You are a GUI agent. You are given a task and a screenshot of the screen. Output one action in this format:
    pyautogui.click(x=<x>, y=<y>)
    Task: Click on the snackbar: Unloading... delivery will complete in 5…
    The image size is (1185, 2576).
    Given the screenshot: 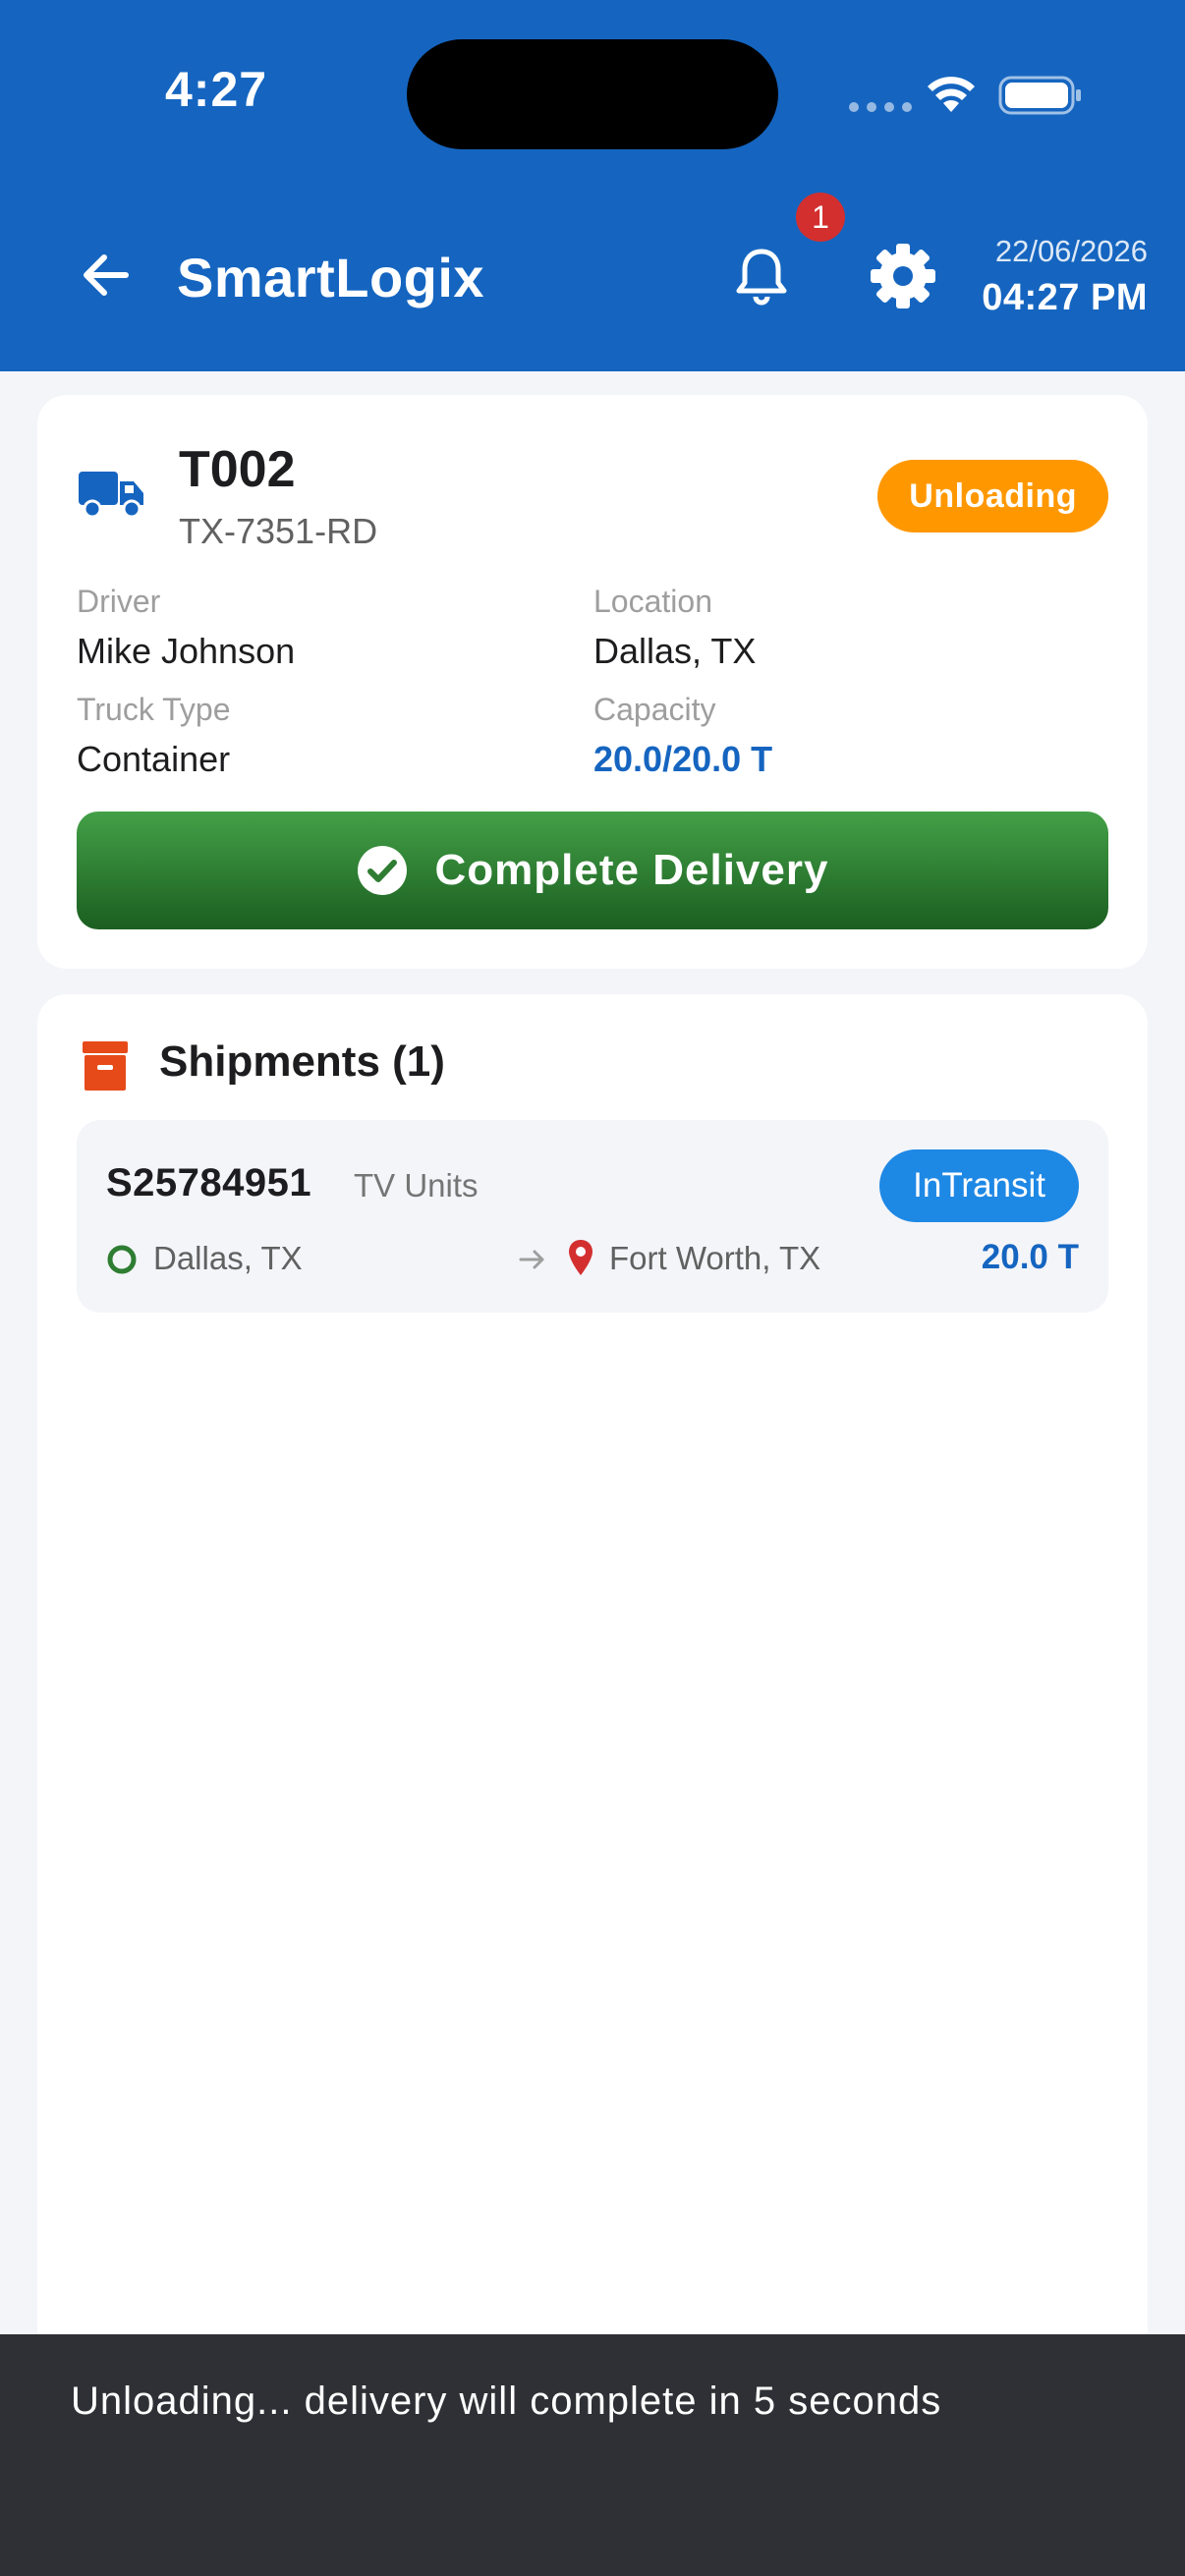 What is the action you would take?
    pyautogui.click(x=592, y=2455)
    